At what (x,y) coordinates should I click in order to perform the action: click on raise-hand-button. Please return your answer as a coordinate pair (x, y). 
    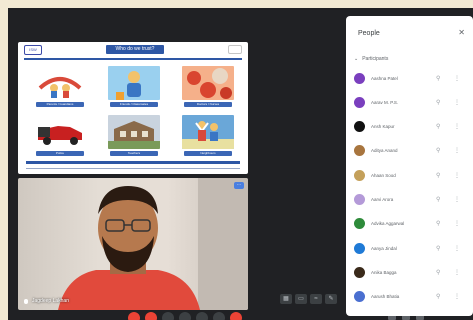
    Looking at the image, I should click on (185, 316).